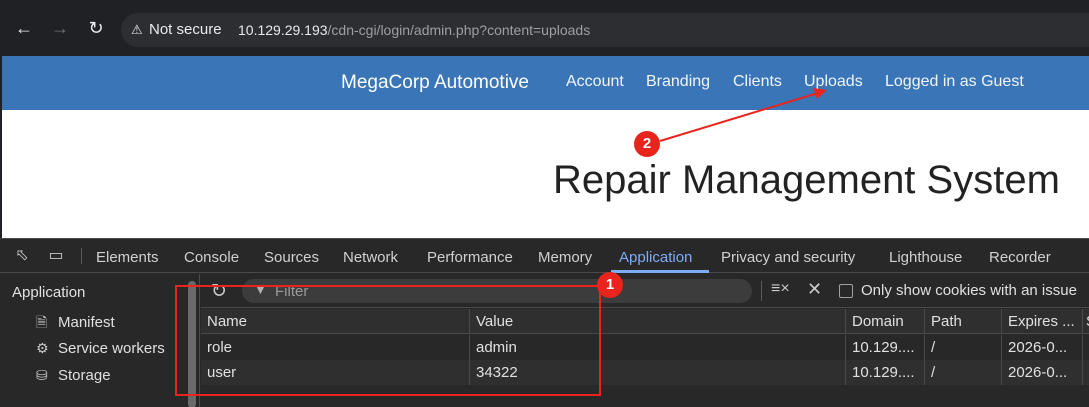 This screenshot has width=1089, height=407. I want to click on page-title: Repair Management System, so click(806, 180).